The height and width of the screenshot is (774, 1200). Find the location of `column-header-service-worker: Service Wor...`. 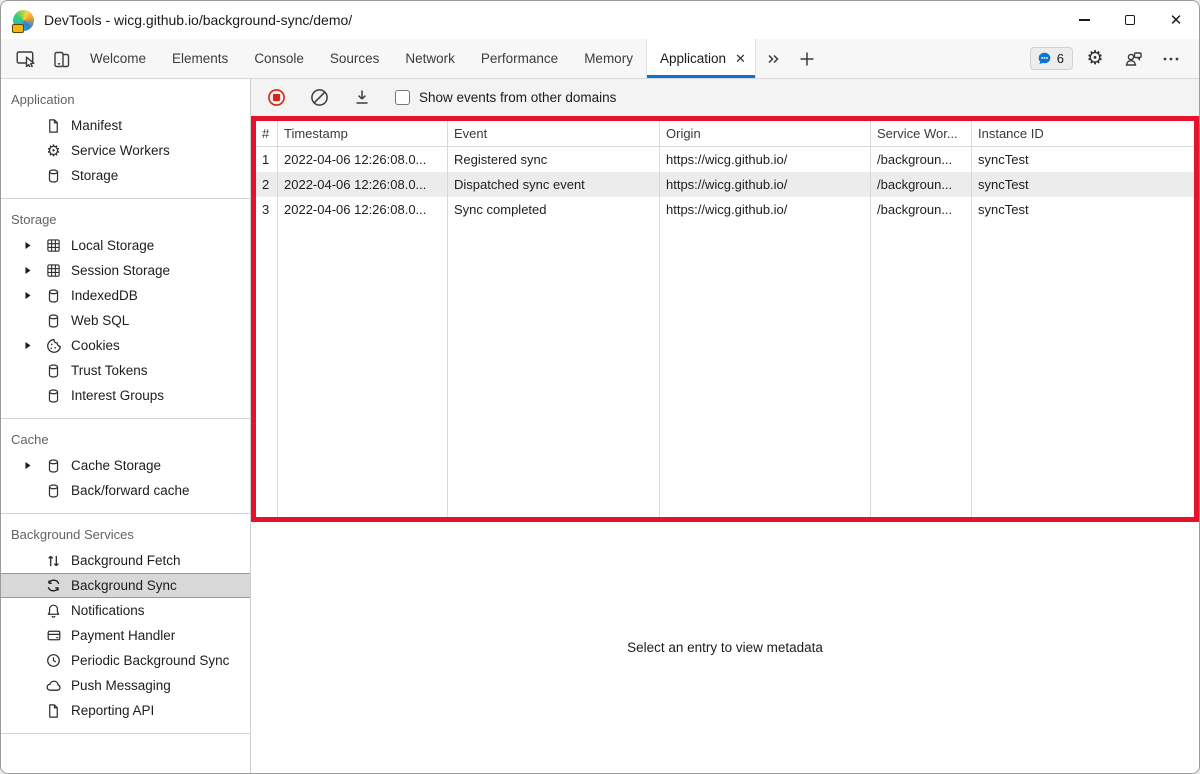

column-header-service-worker: Service Wor... is located at coordinates (921, 134).